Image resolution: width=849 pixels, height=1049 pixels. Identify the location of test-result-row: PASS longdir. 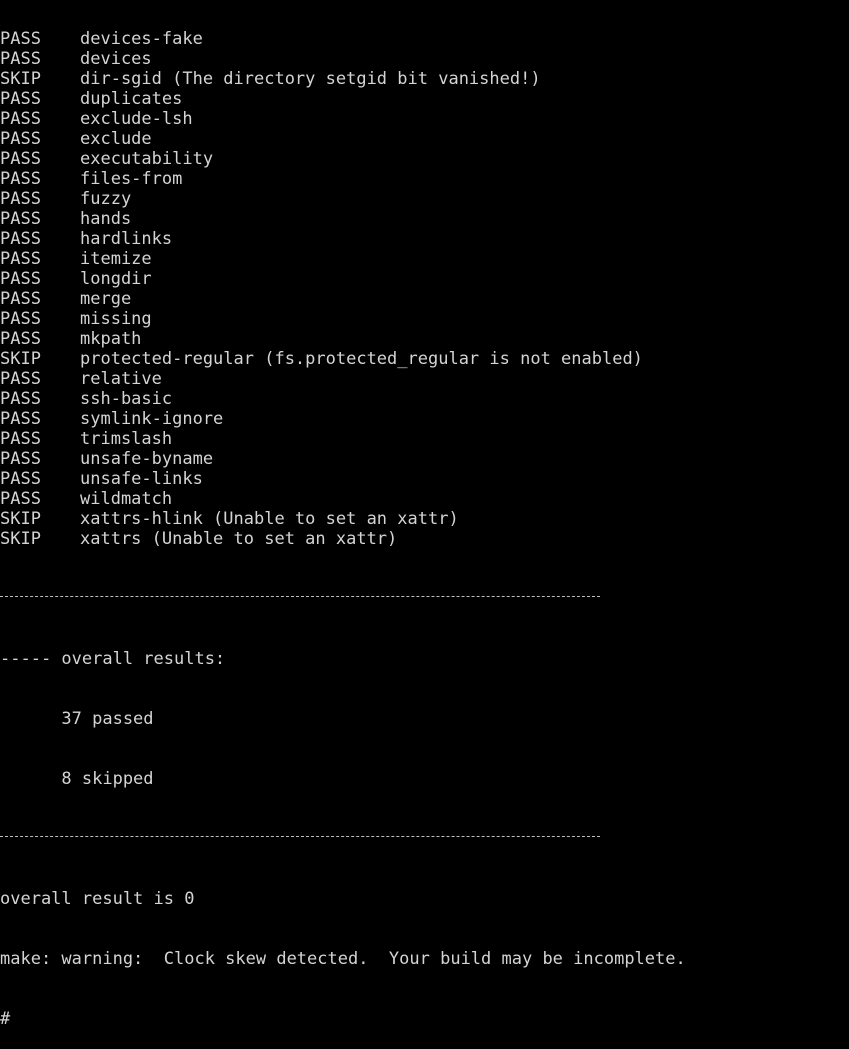
(424, 279).